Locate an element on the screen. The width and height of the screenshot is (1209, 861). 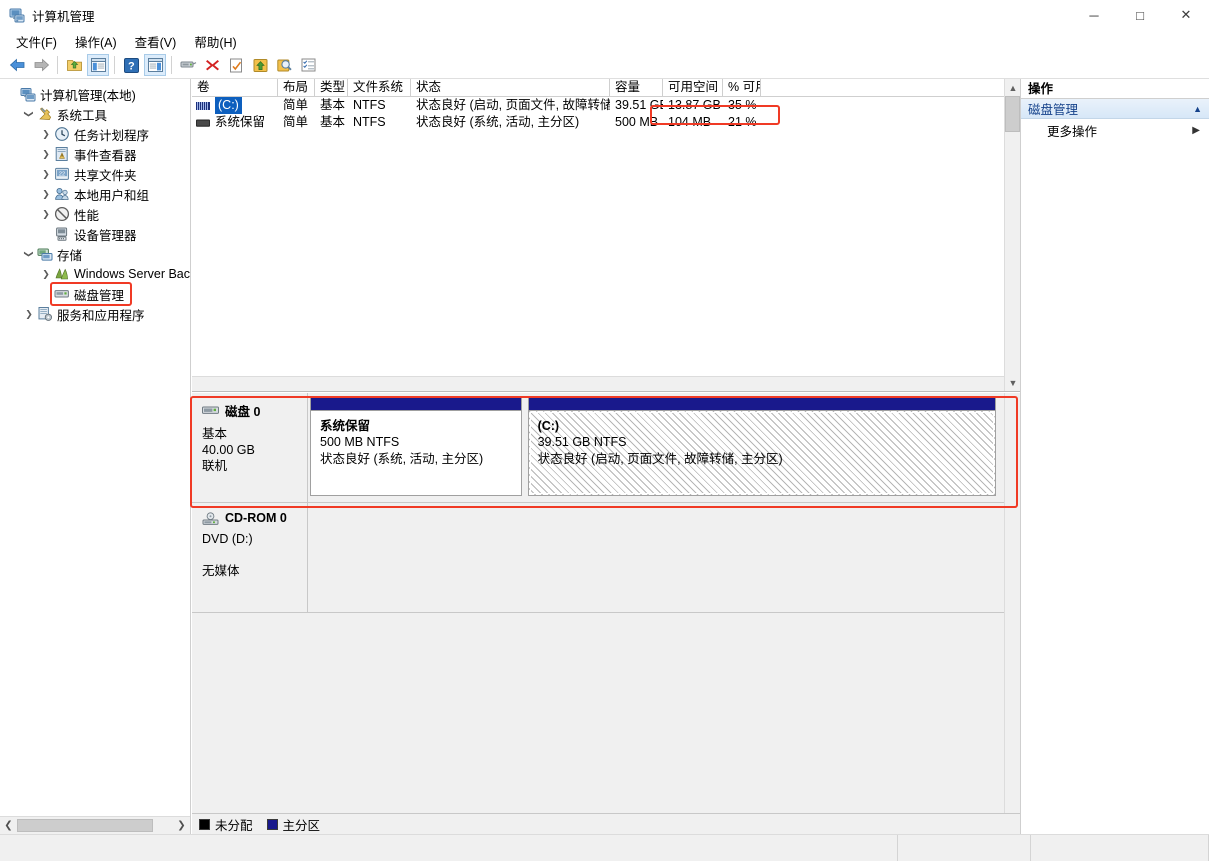
tree-horizontal-scrollbar: ❮ ❯ is located at coordinates (95, 825).